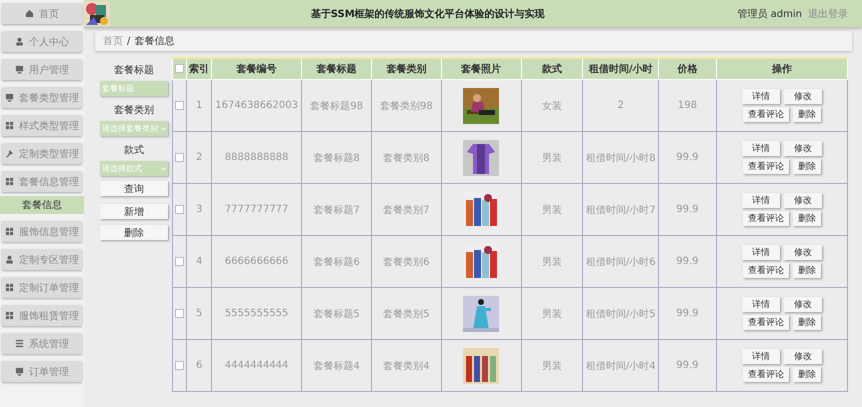 This screenshot has height=407, width=862. What do you see at coordinates (406, 210) in the screenshot?
I see `table-cell: 套餐类别7` at bounding box center [406, 210].